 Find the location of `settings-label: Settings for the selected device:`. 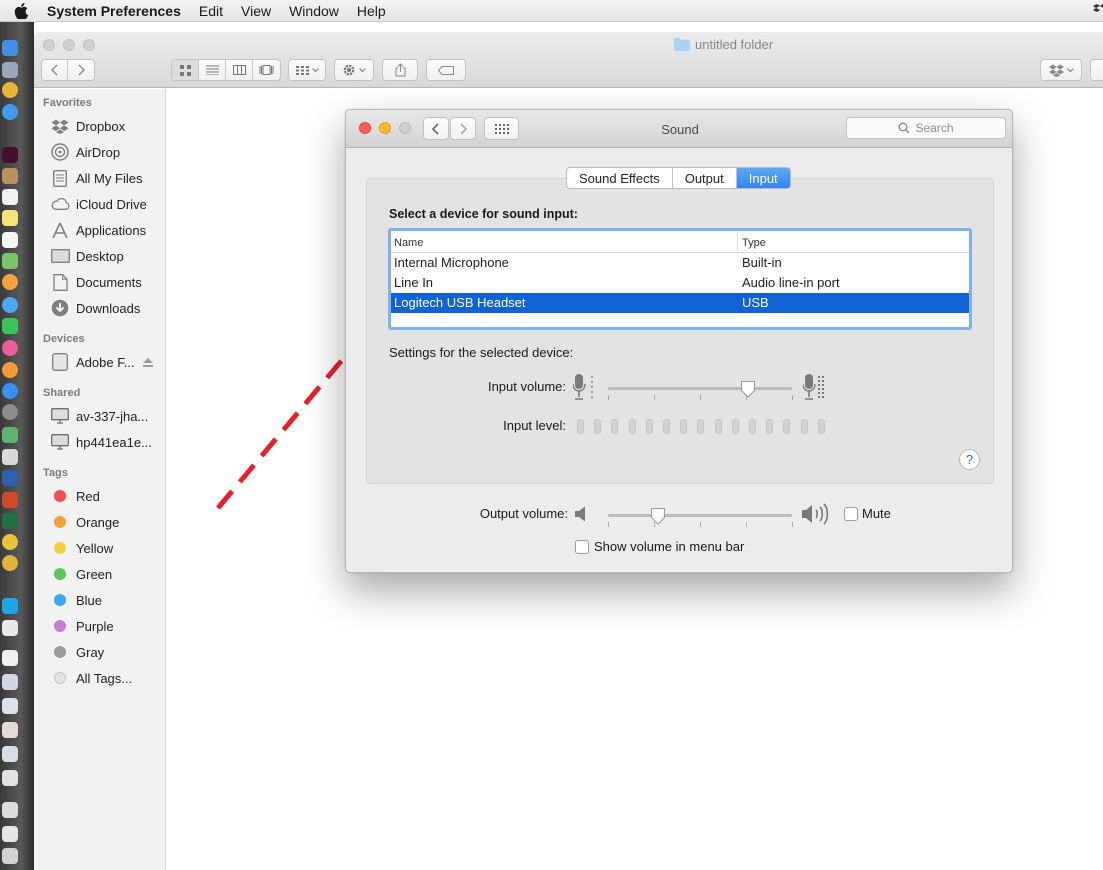

settings-label: Settings for the selected device: is located at coordinates (481, 352).